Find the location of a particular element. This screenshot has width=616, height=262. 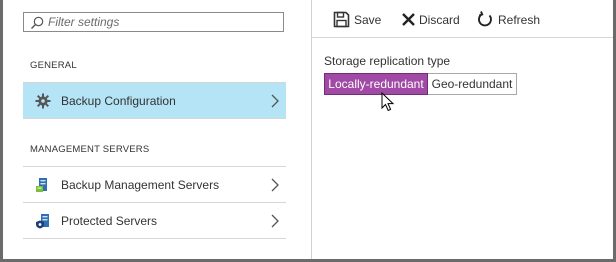

command-toolbar: Save Discard Refresh is located at coordinates (462, 19).